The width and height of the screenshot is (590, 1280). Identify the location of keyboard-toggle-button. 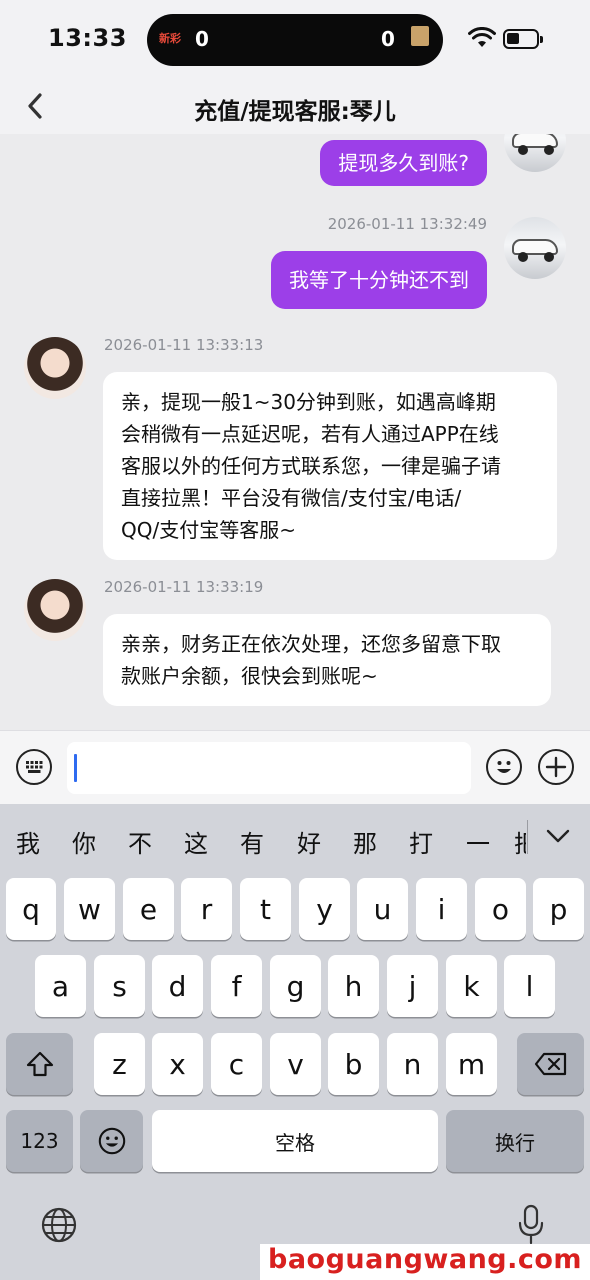
(34, 767).